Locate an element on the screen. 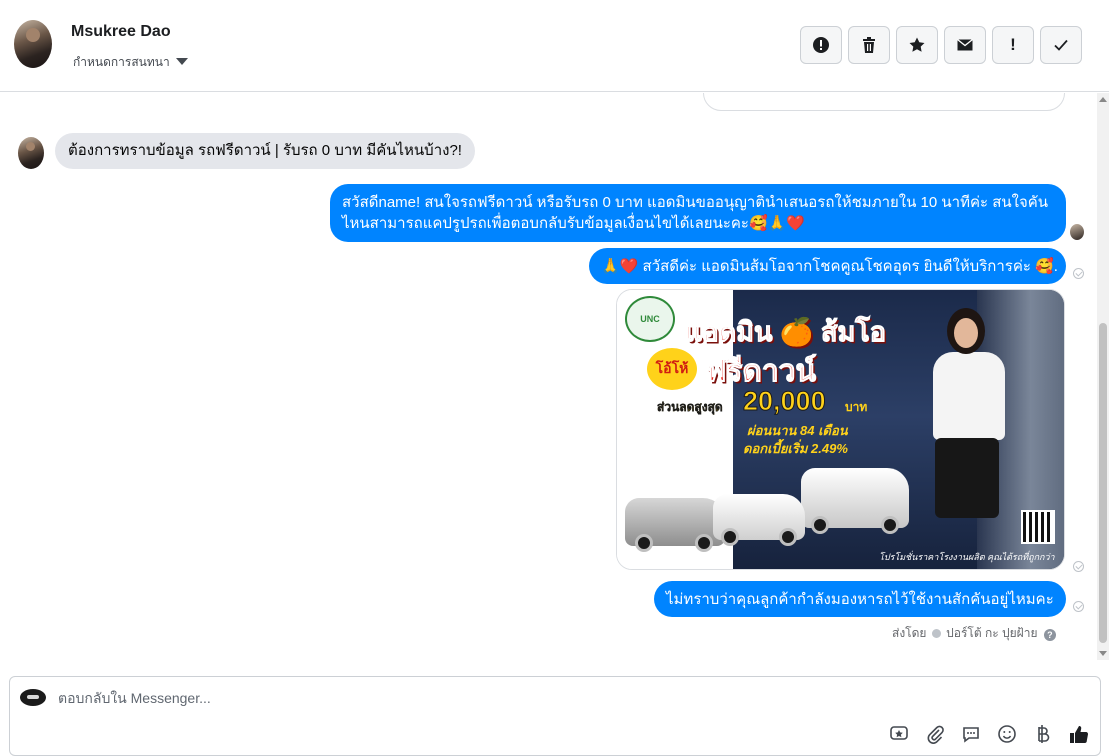  contact-avatar-small is located at coordinates (31, 153).